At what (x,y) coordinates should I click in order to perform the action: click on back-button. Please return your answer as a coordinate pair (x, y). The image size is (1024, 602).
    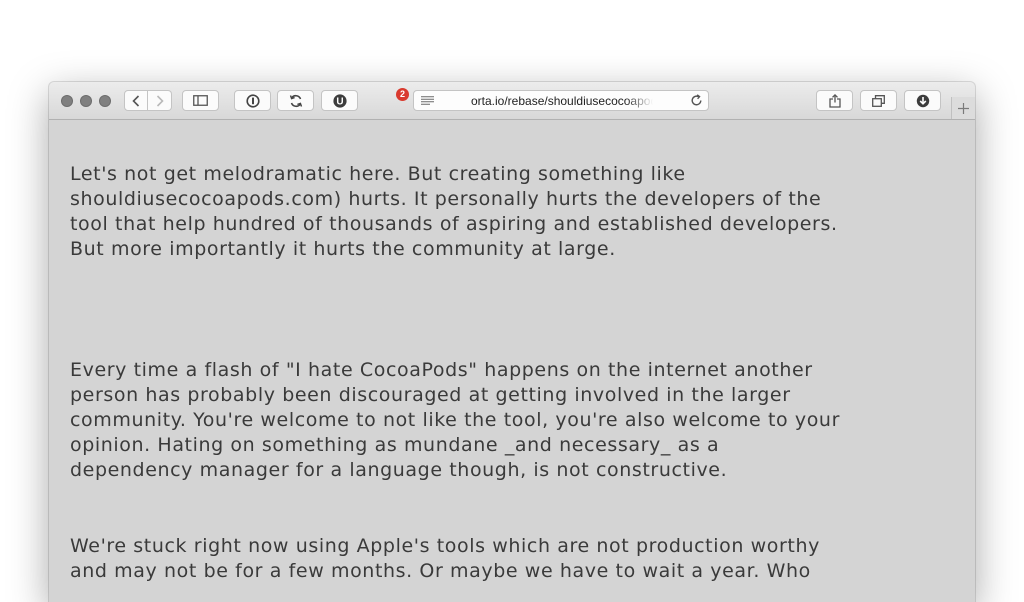
    Looking at the image, I should click on (136, 100).